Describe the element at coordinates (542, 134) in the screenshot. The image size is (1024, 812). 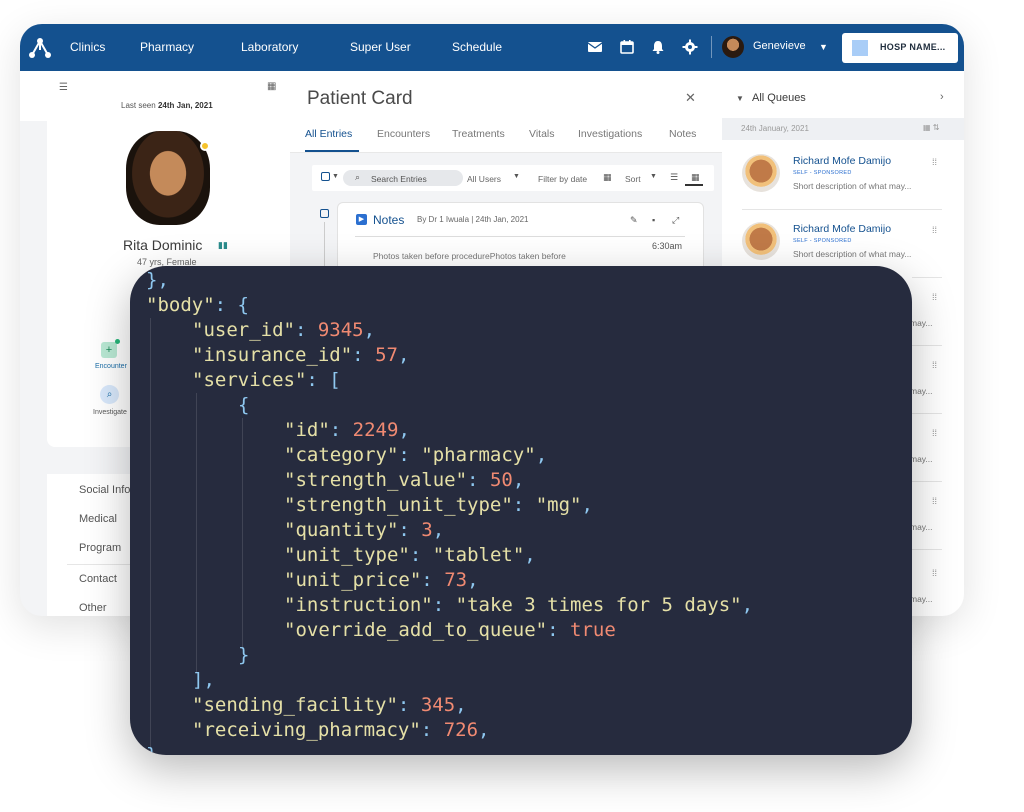
I see `tab-vitals: Vitals` at that location.